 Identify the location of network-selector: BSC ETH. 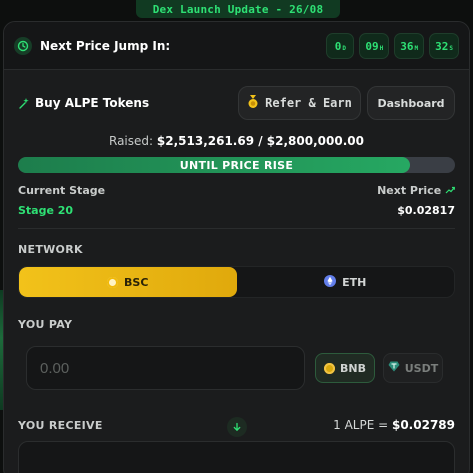
(236, 282).